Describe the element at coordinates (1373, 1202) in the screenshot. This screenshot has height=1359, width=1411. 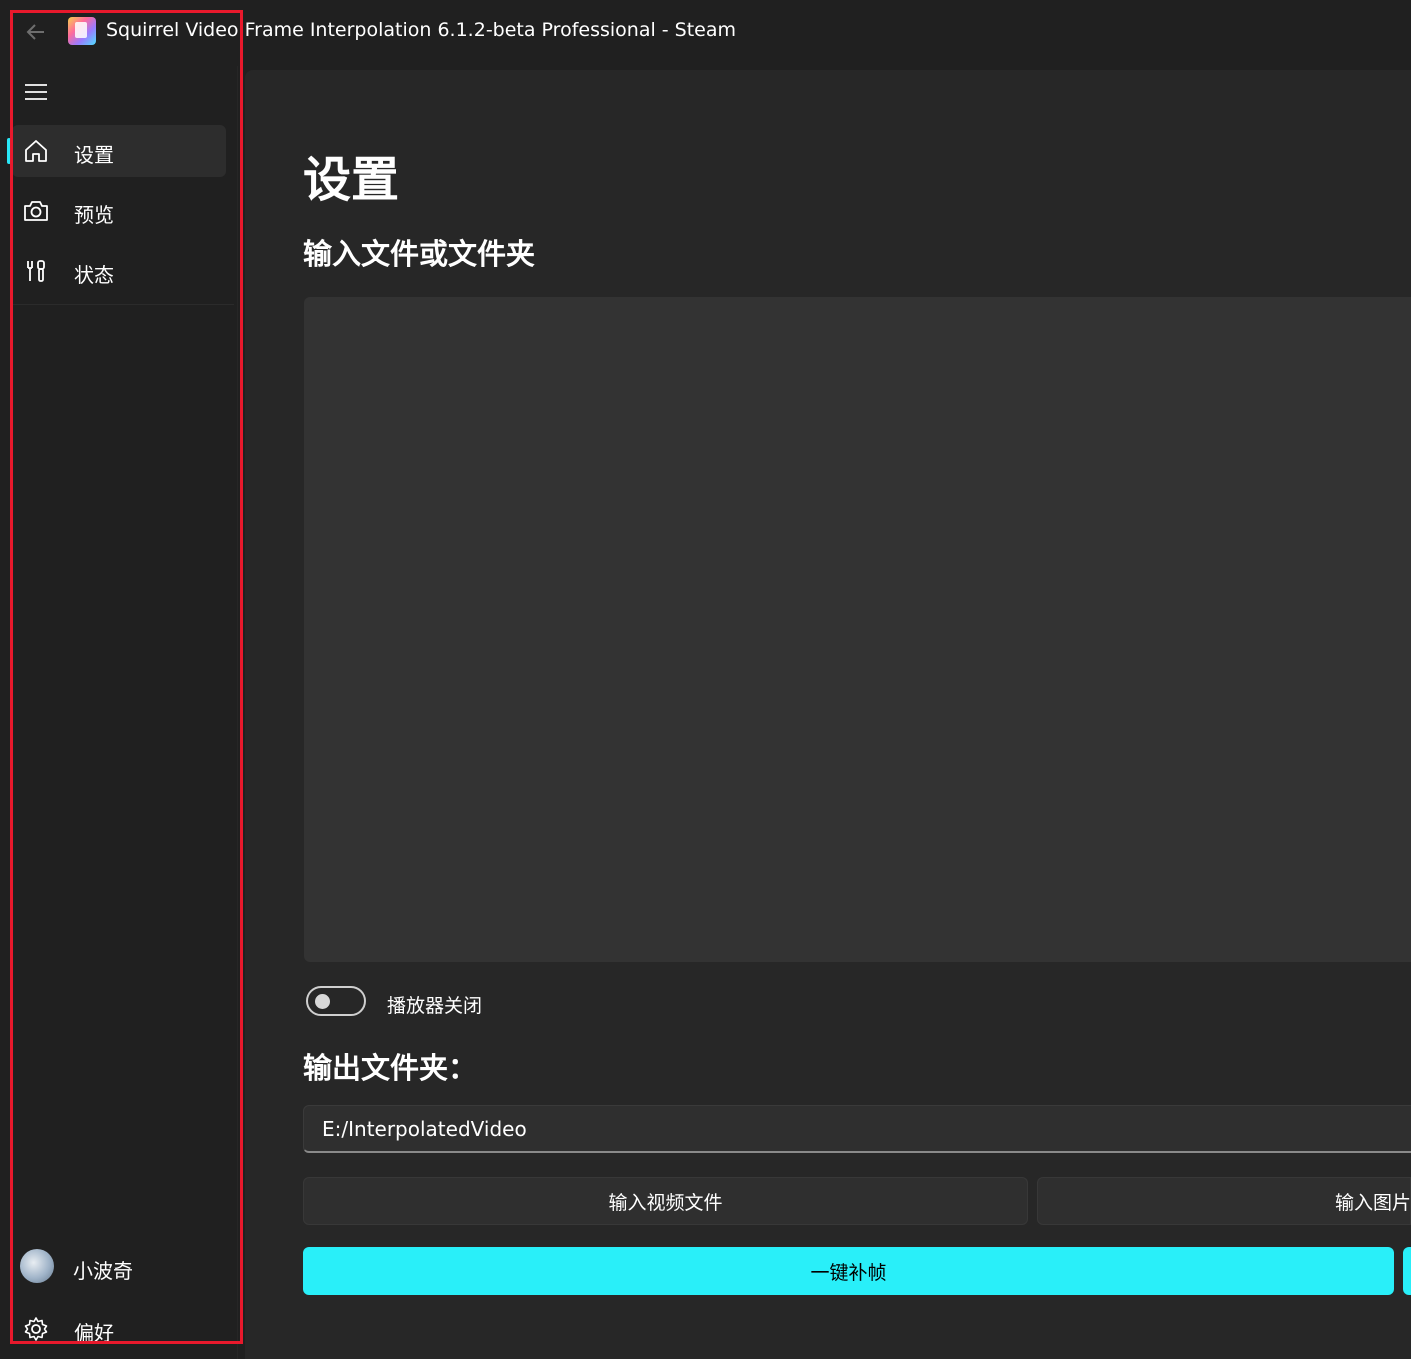
I see `input-image-button-label: 输入图片` at that location.